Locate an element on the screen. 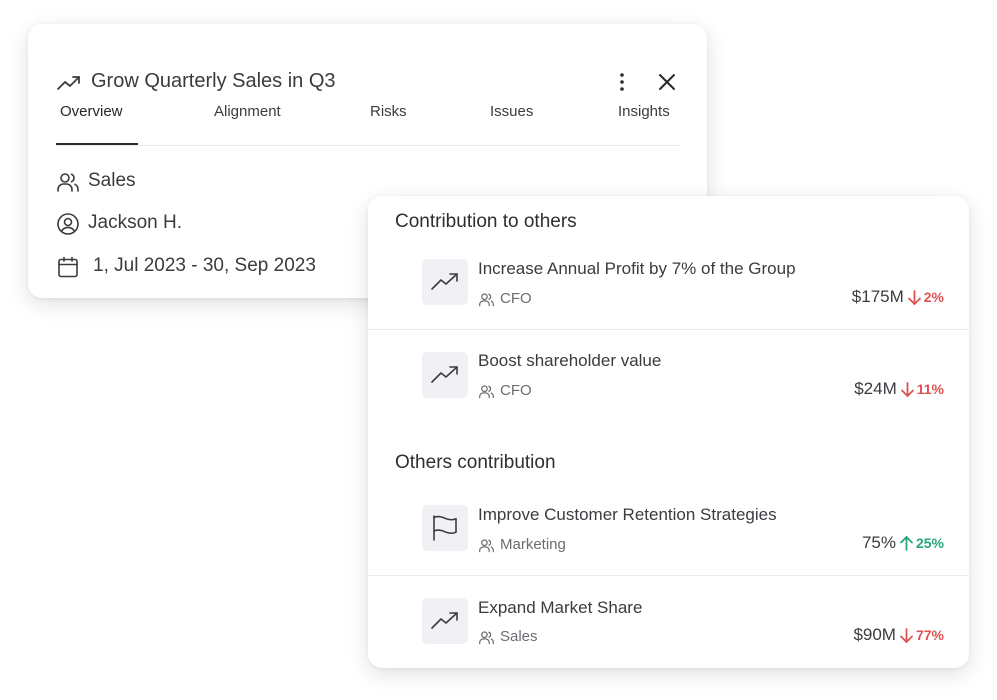 The image size is (997, 700). tab-overview: Overview is located at coordinates (91, 116).